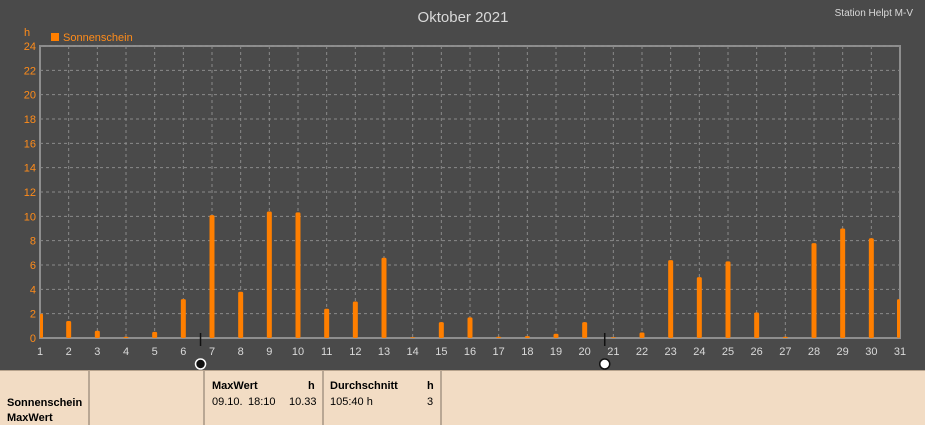 The height and width of the screenshot is (425, 925). What do you see at coordinates (430, 386) in the screenshot?
I see `avg-unit: h` at bounding box center [430, 386].